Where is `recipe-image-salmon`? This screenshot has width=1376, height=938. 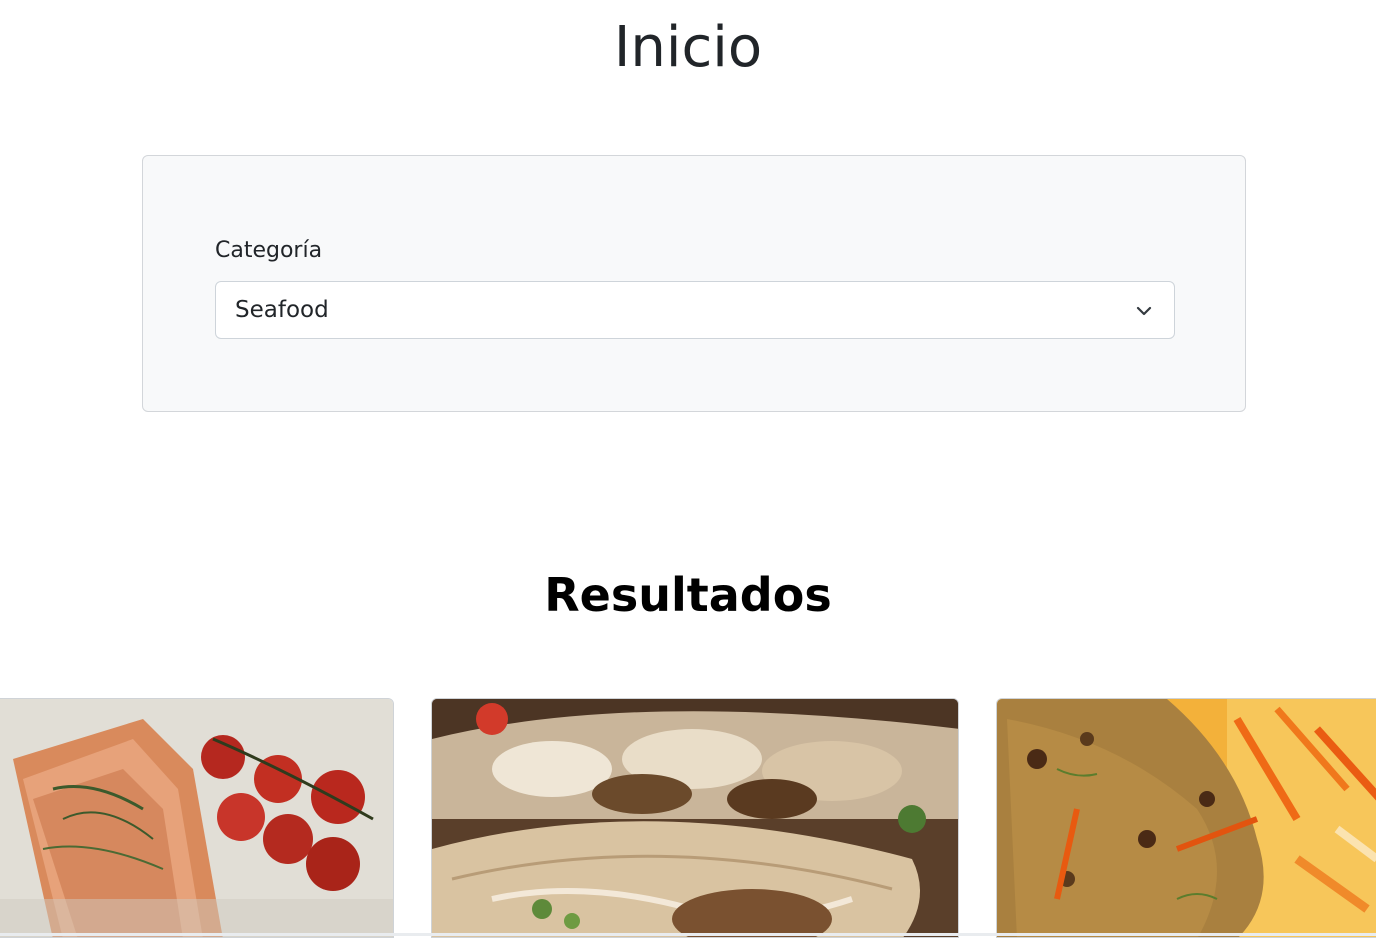 recipe-image-salmon is located at coordinates (196, 818).